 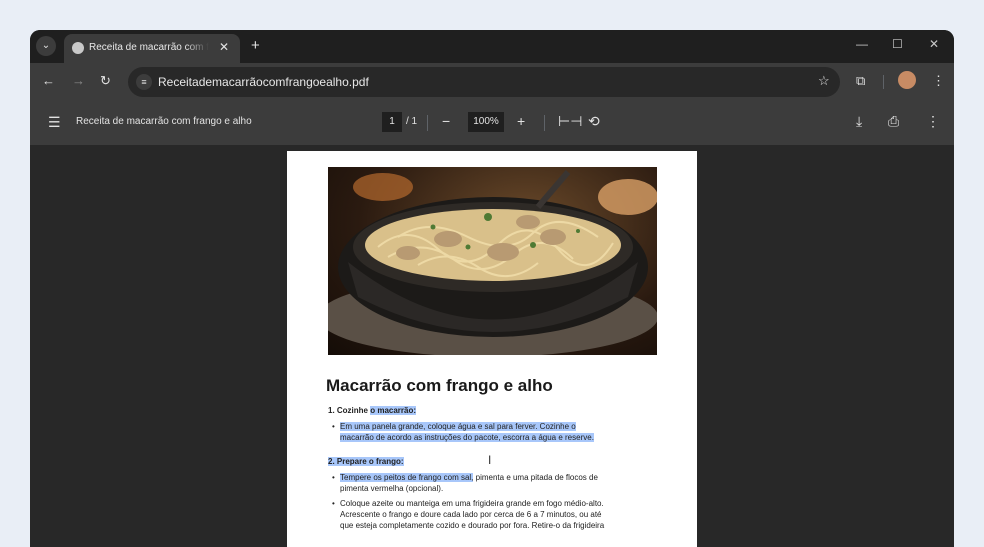 What do you see at coordinates (883, 82) in the screenshot?
I see `toolbar-divider` at bounding box center [883, 82].